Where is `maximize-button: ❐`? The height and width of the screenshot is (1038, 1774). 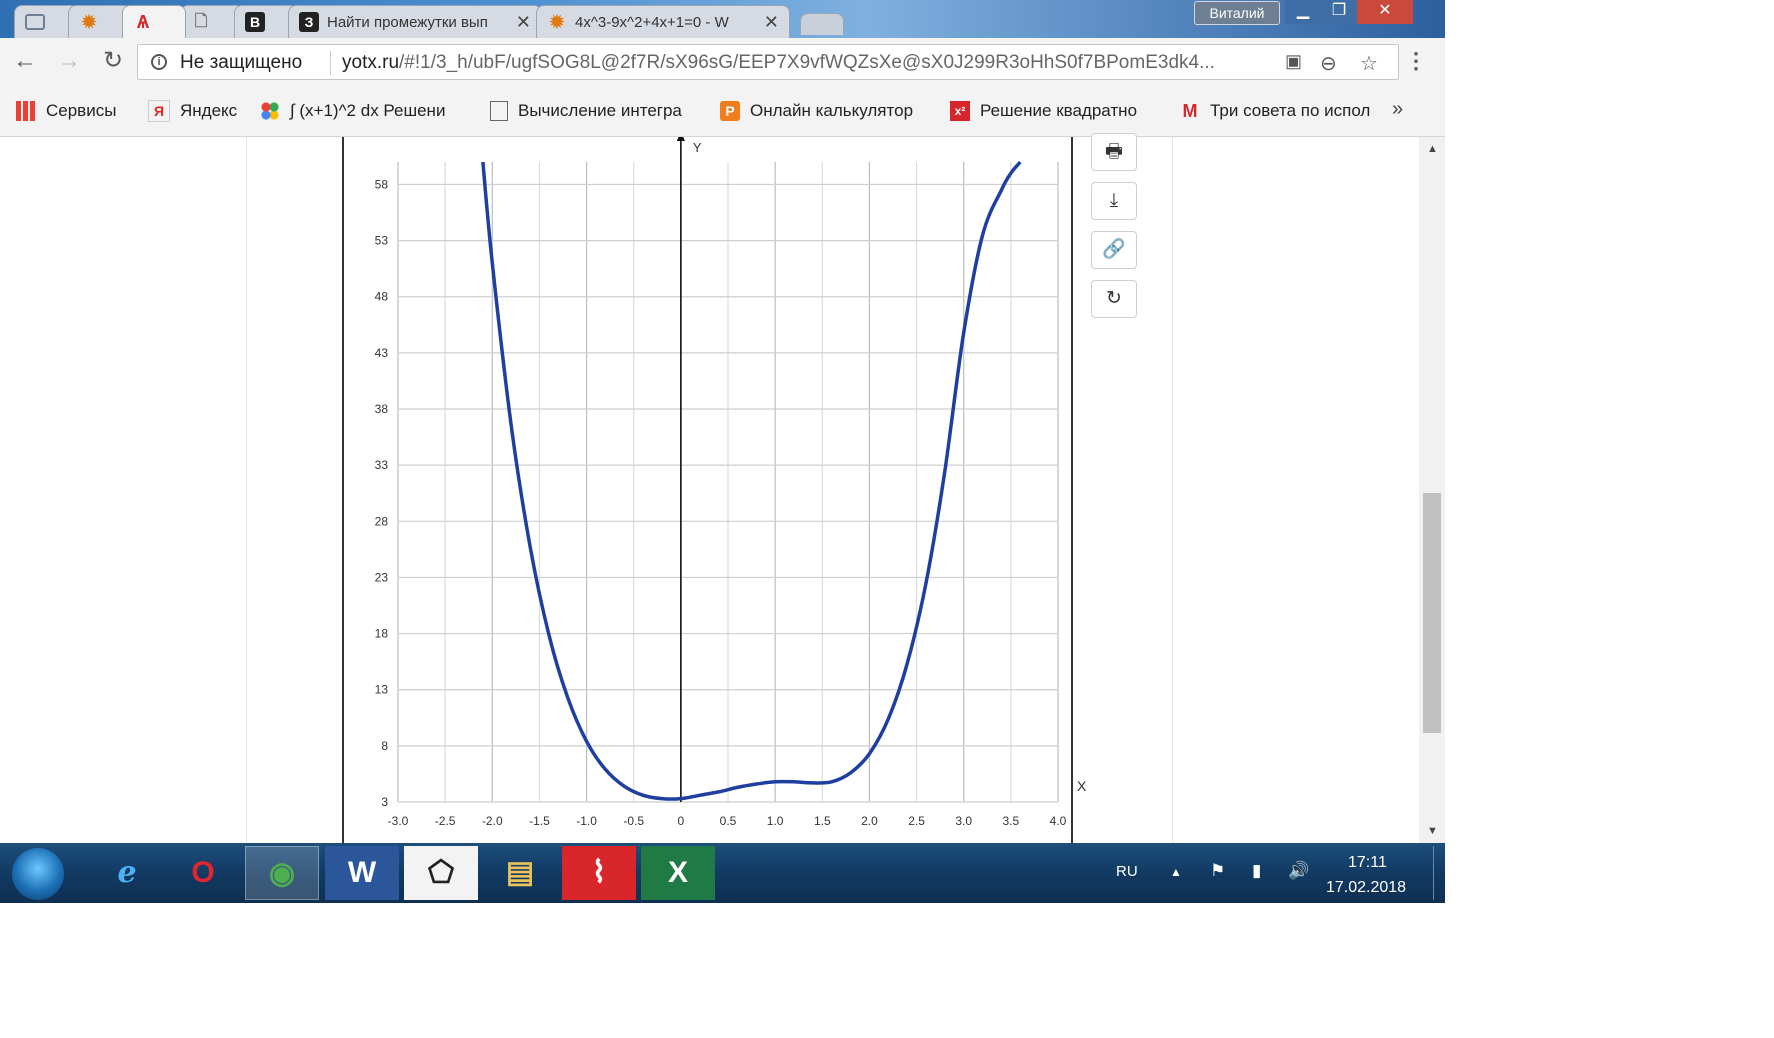 maximize-button: ❐ is located at coordinates (1339, 12).